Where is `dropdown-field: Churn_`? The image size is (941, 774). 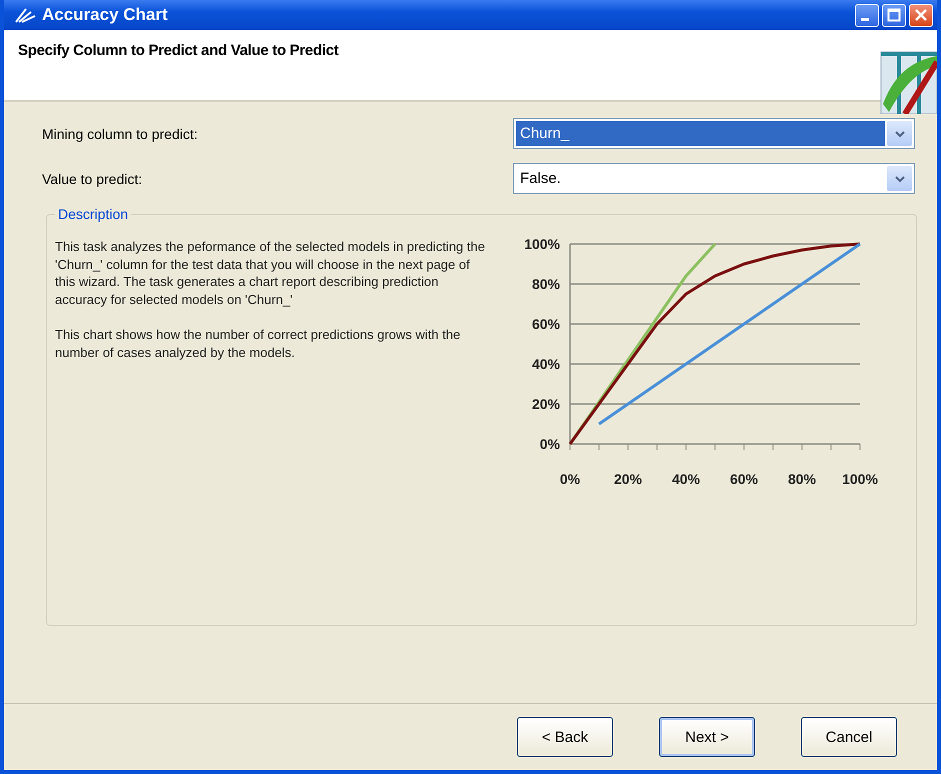
dropdown-field: Churn_ is located at coordinates (714, 133).